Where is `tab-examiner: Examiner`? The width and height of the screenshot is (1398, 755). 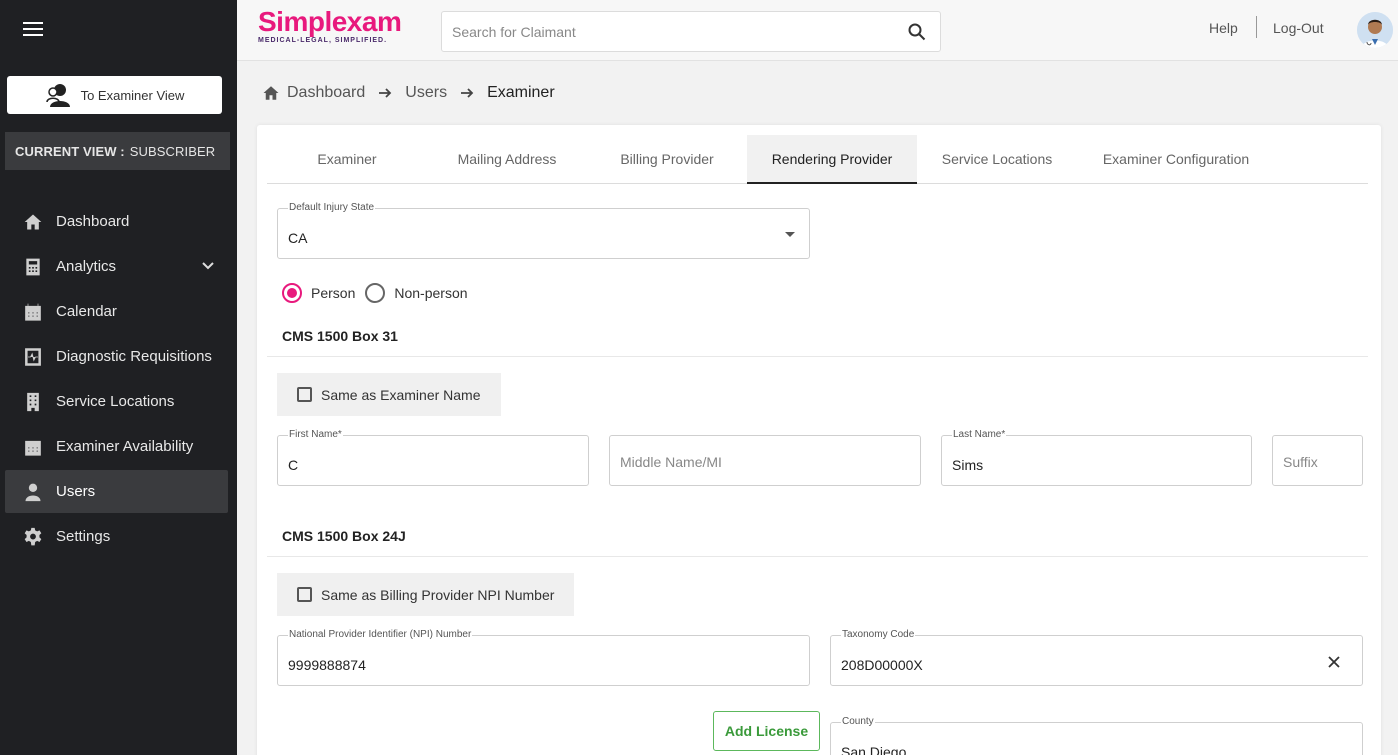
tab-examiner: Examiner is located at coordinates (347, 159).